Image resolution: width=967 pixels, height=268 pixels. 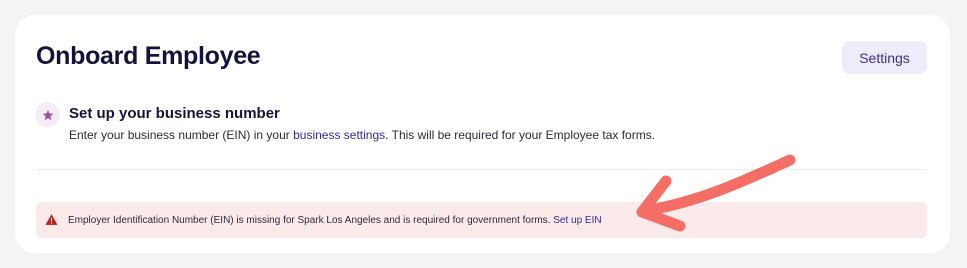 What do you see at coordinates (716, 193) in the screenshot?
I see `annotation-arrow-icon` at bounding box center [716, 193].